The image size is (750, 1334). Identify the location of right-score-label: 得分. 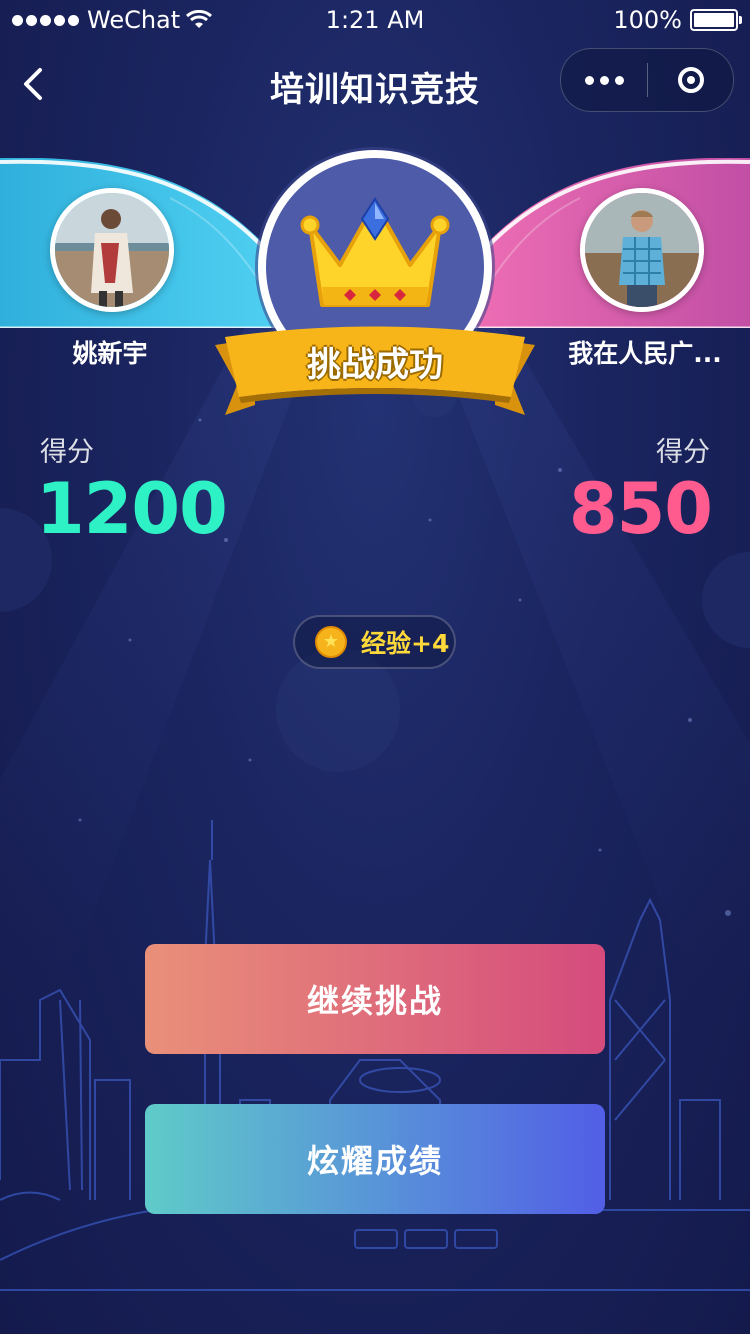
(683, 452).